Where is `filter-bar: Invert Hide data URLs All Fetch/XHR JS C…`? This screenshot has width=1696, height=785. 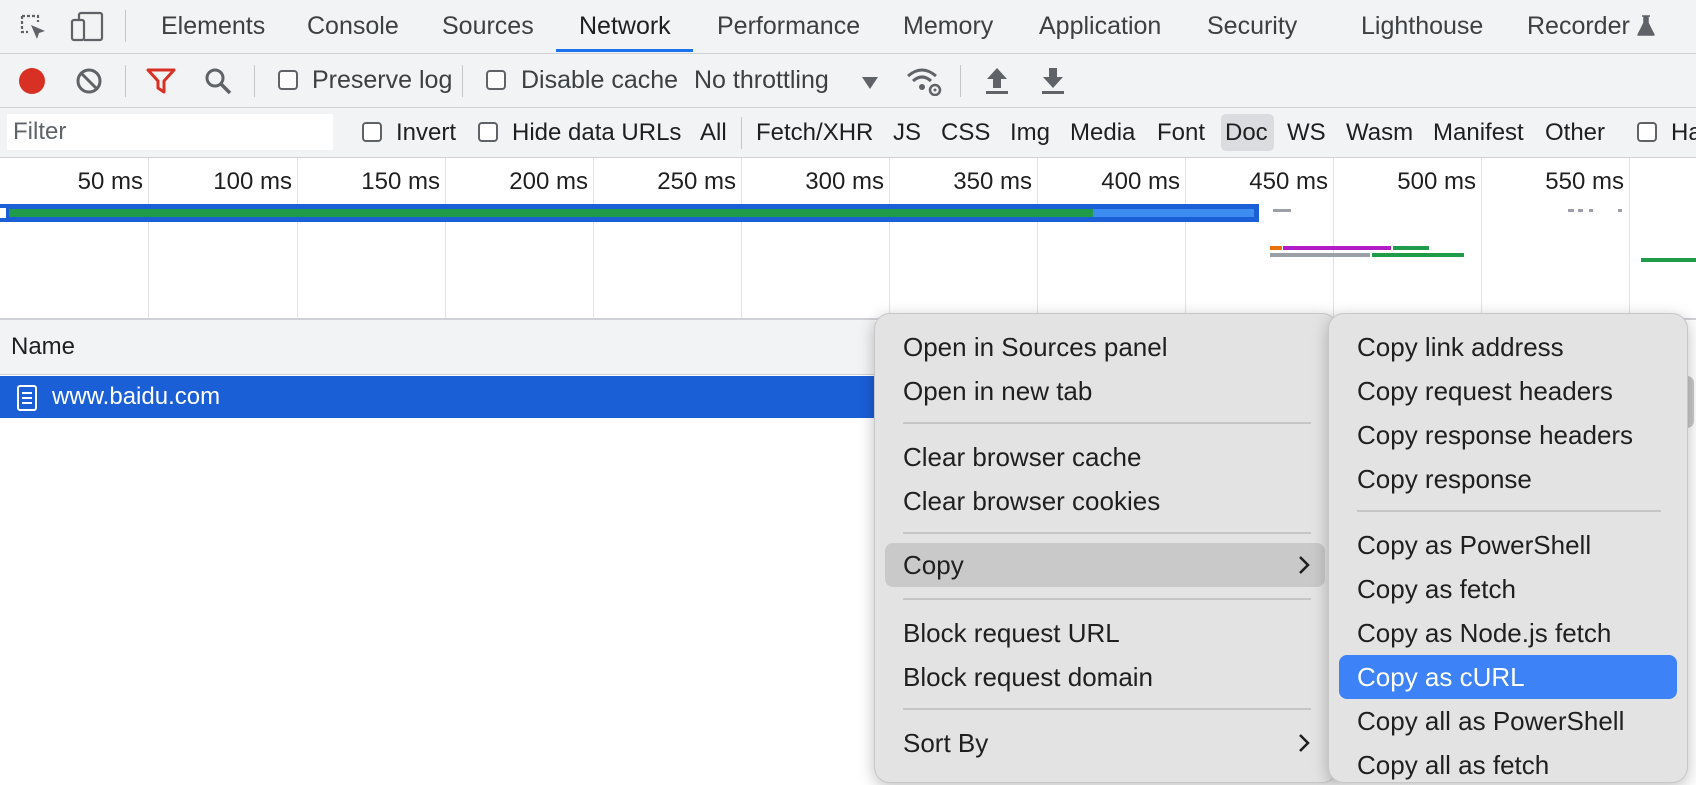 filter-bar: Invert Hide data URLs All Fetch/XHR JS C… is located at coordinates (848, 133).